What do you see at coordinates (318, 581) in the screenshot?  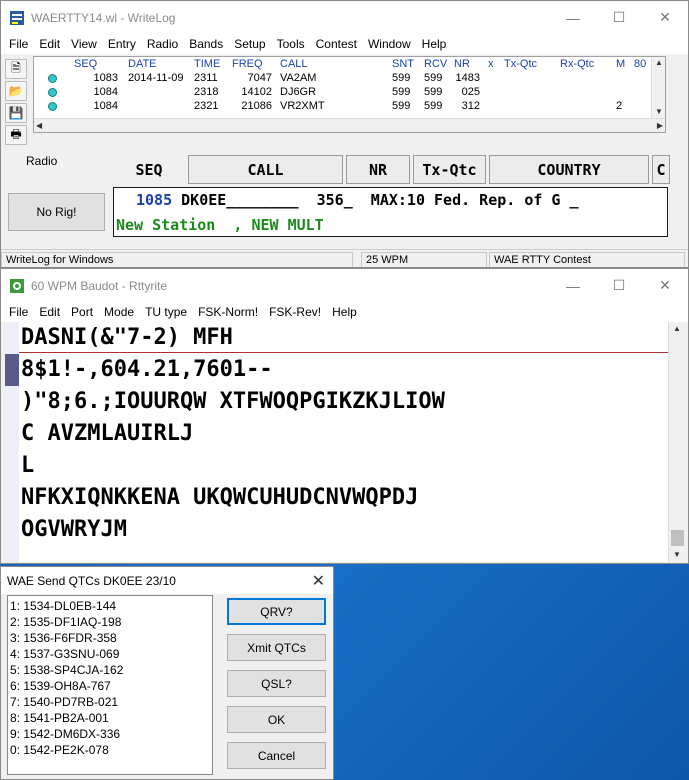 I see `close-icon: ✕` at bounding box center [318, 581].